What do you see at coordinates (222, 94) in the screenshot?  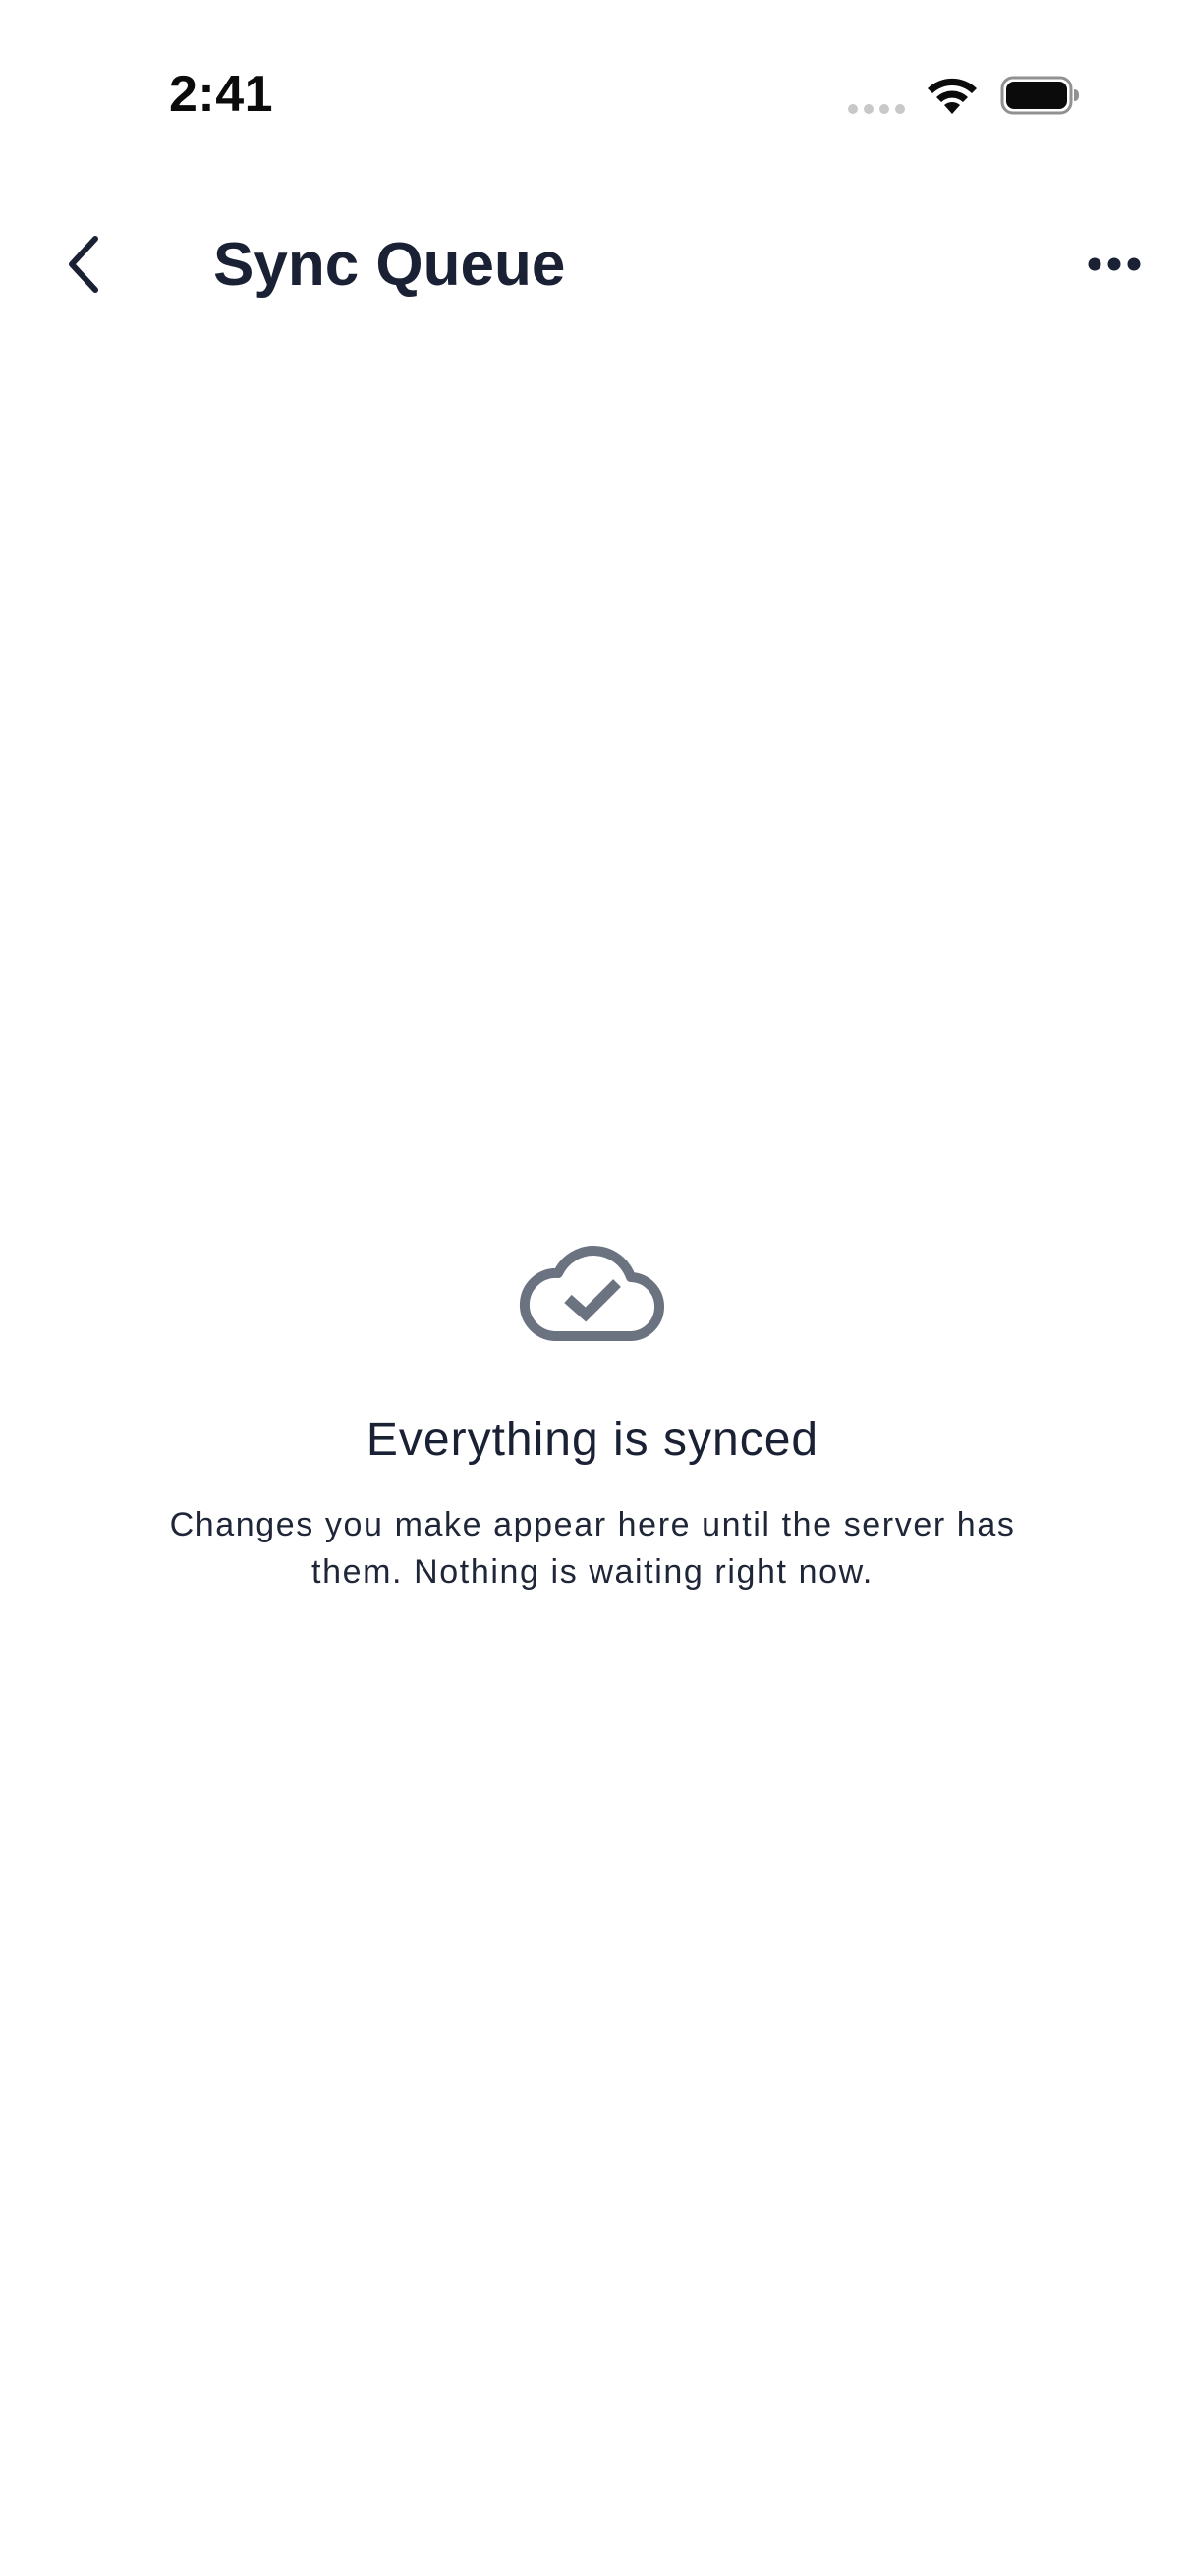 I see `status-time: 2:41` at bounding box center [222, 94].